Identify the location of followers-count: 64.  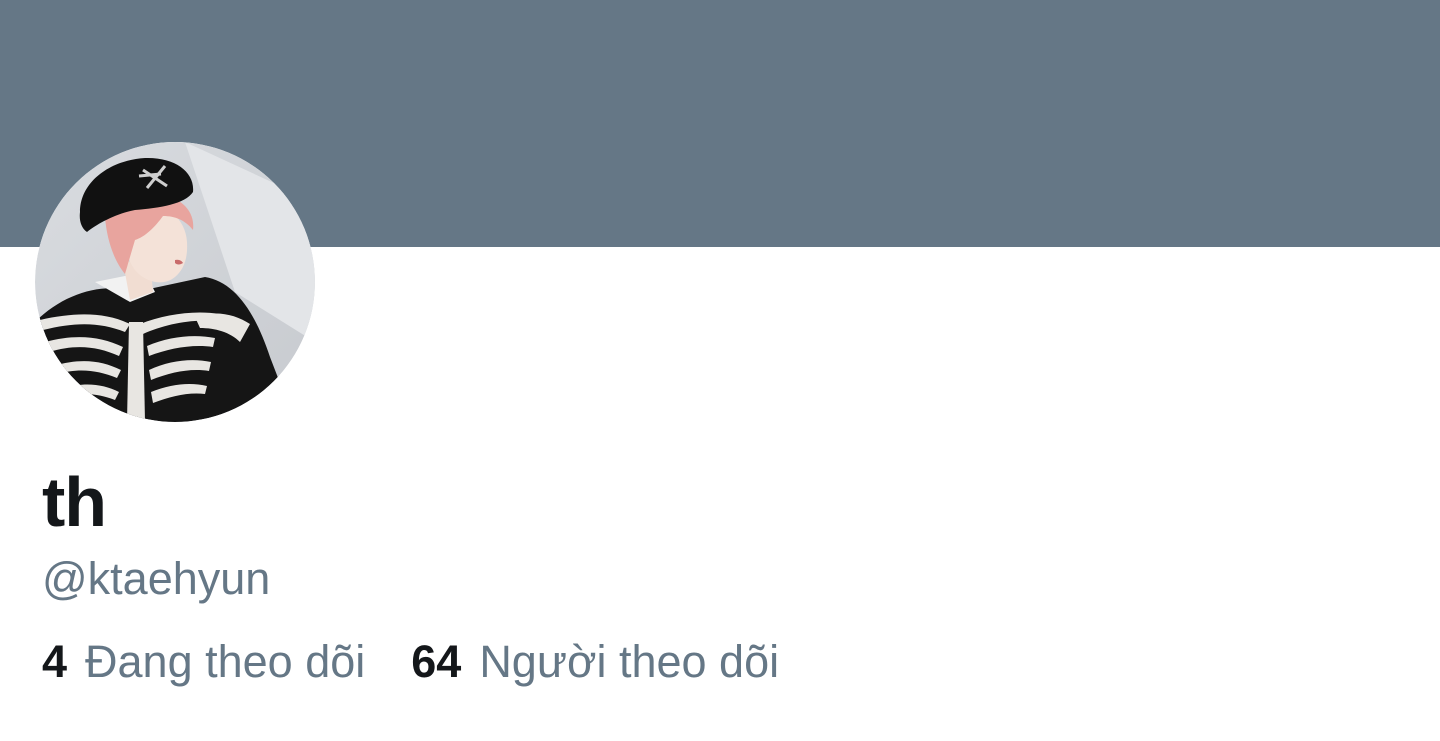
(436, 661).